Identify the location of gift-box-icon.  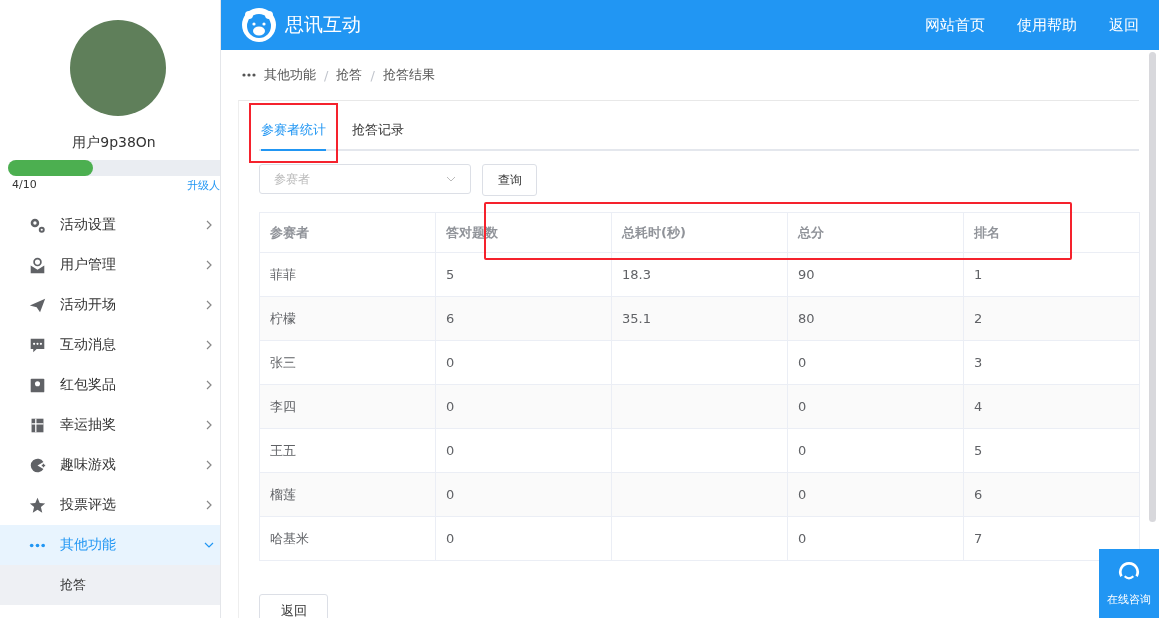
(37, 425).